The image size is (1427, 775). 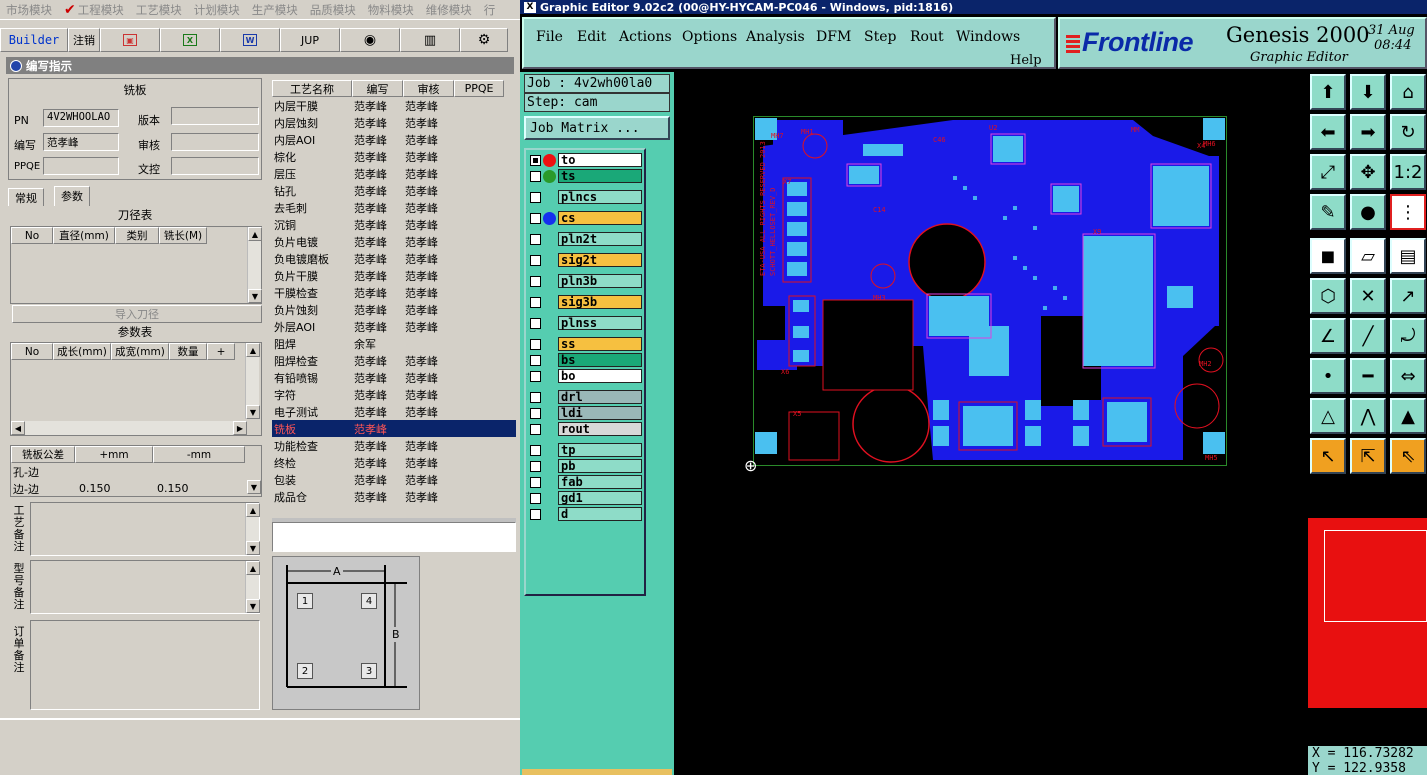 I want to click on layer-name: rout, so click(x=600, y=429).